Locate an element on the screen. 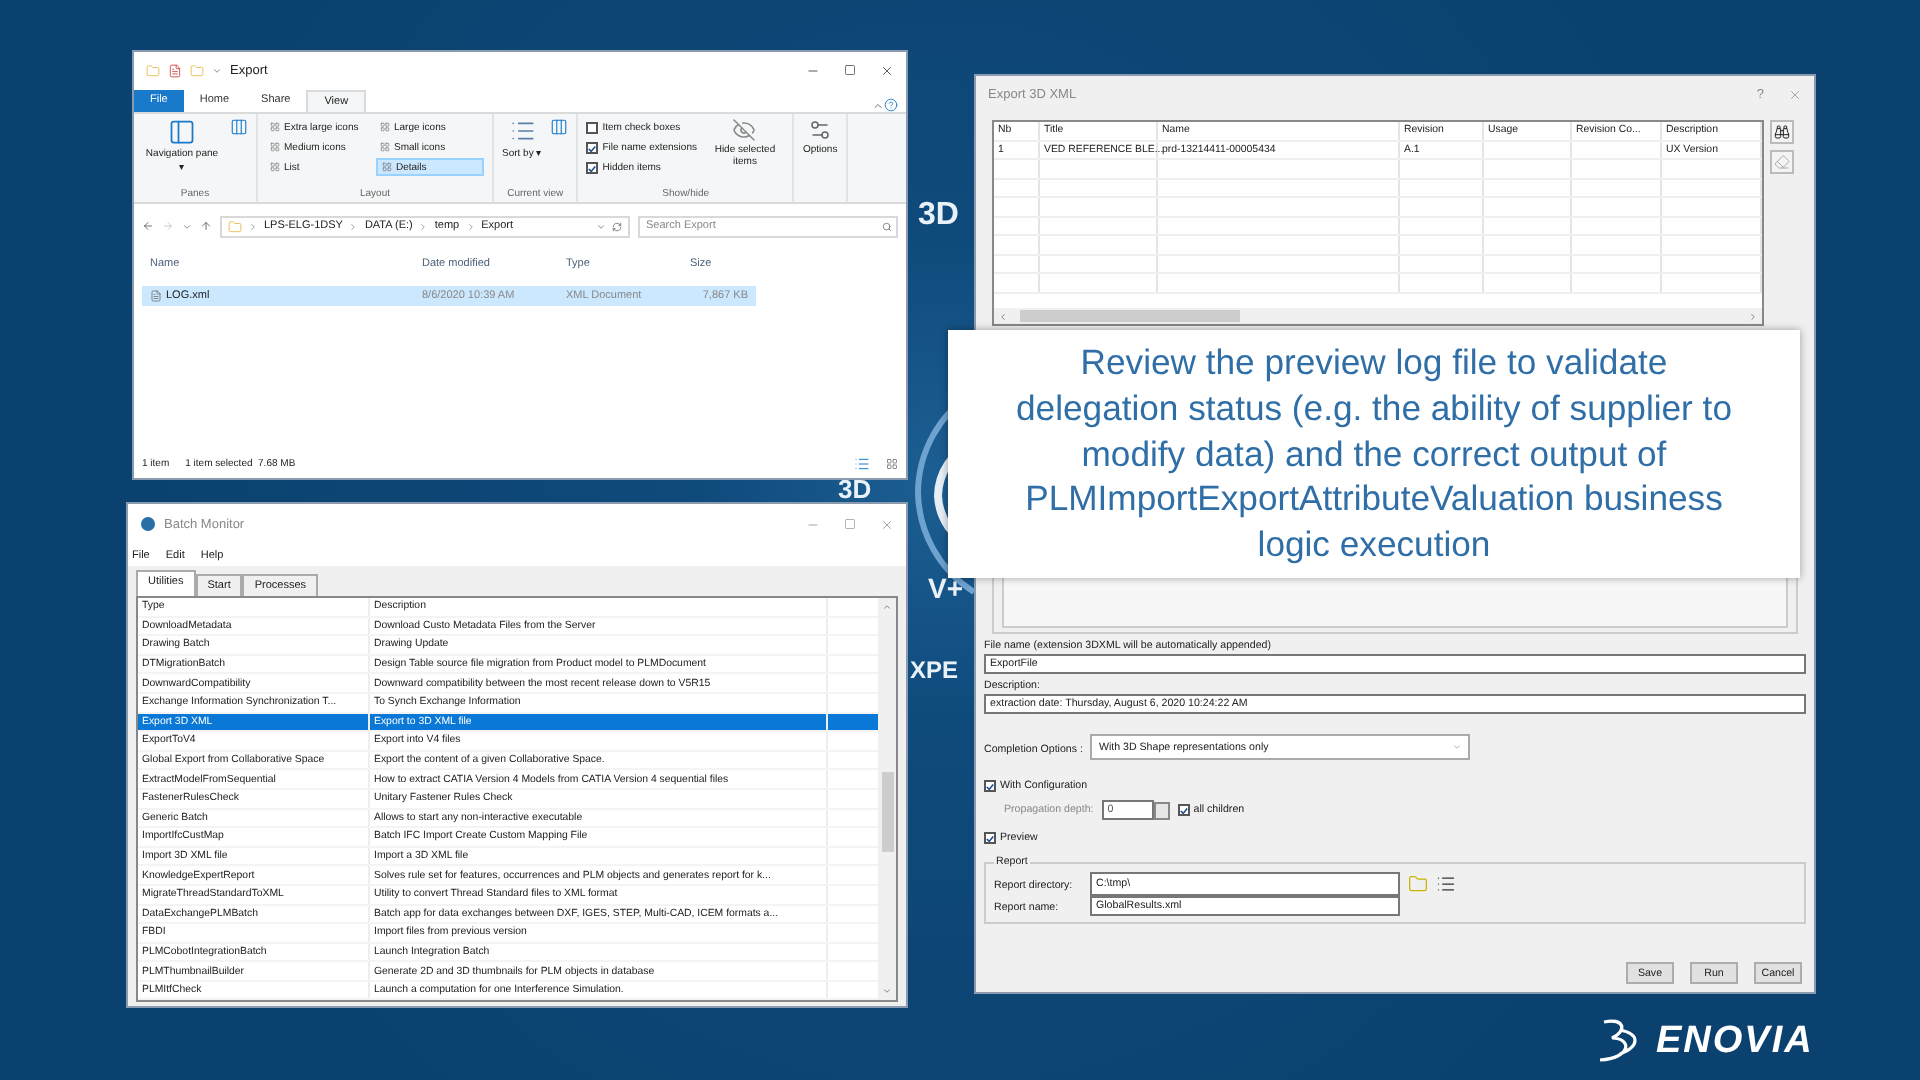  options-icon is located at coordinates (820, 130).